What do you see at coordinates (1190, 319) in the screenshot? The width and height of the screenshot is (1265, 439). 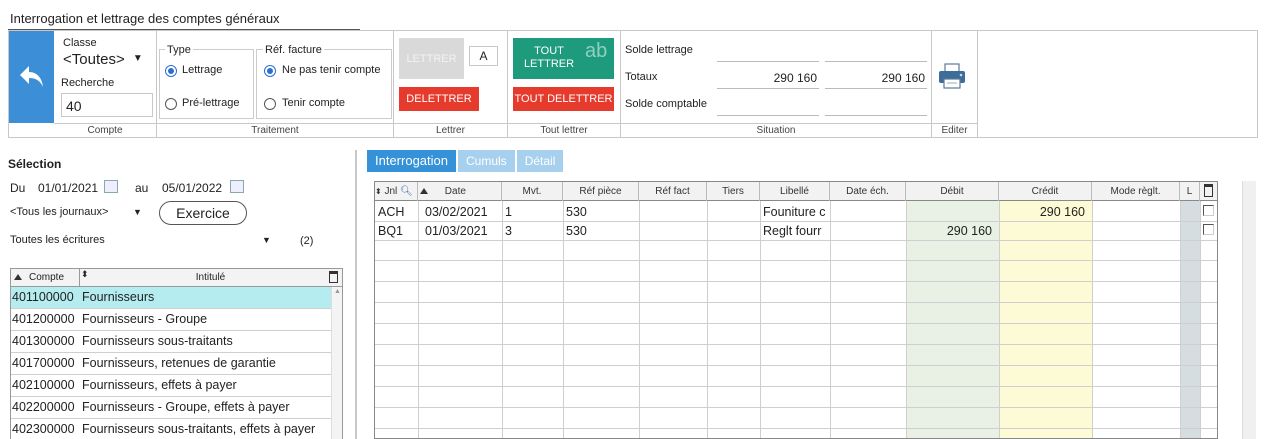 I see `lettre-column-bg` at bounding box center [1190, 319].